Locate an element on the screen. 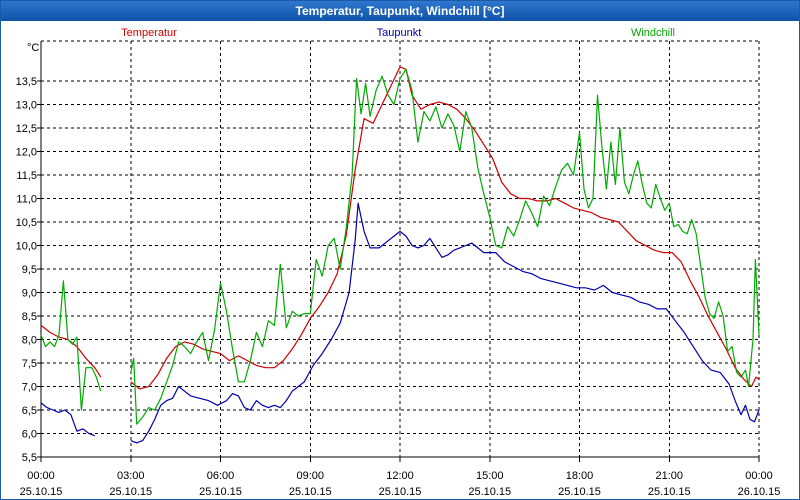 Image resolution: width=800 pixels, height=500 pixels. y-tick-label: 8,5 is located at coordinates (29, 317).